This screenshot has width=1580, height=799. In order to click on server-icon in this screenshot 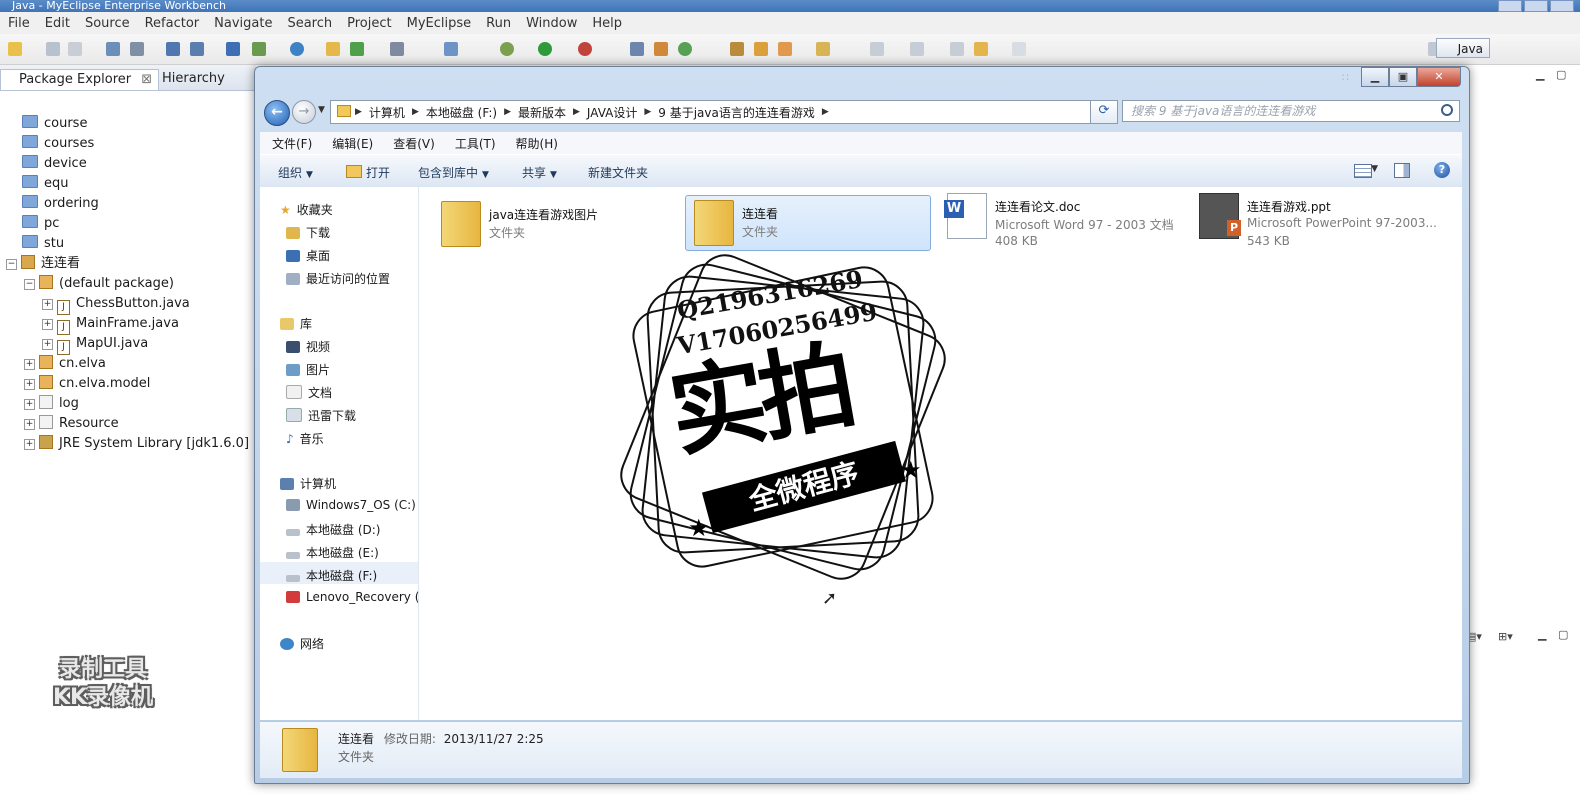, I will do `click(137, 49)`.